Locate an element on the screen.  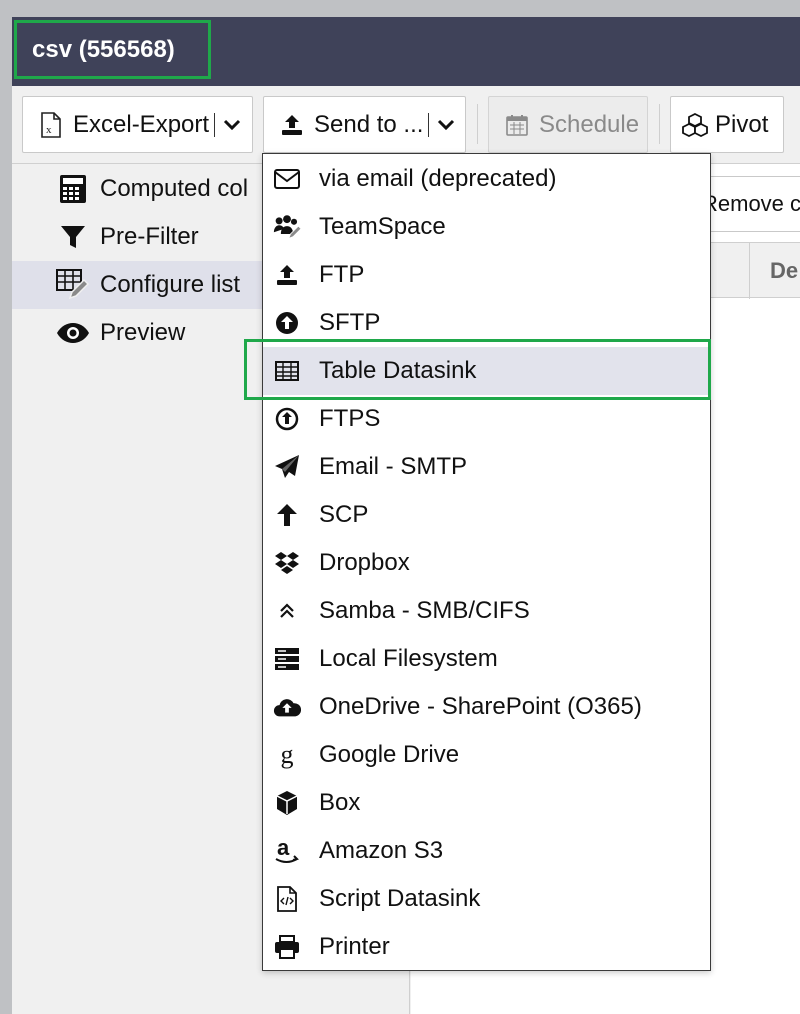
filter-icon is located at coordinates (73, 237).